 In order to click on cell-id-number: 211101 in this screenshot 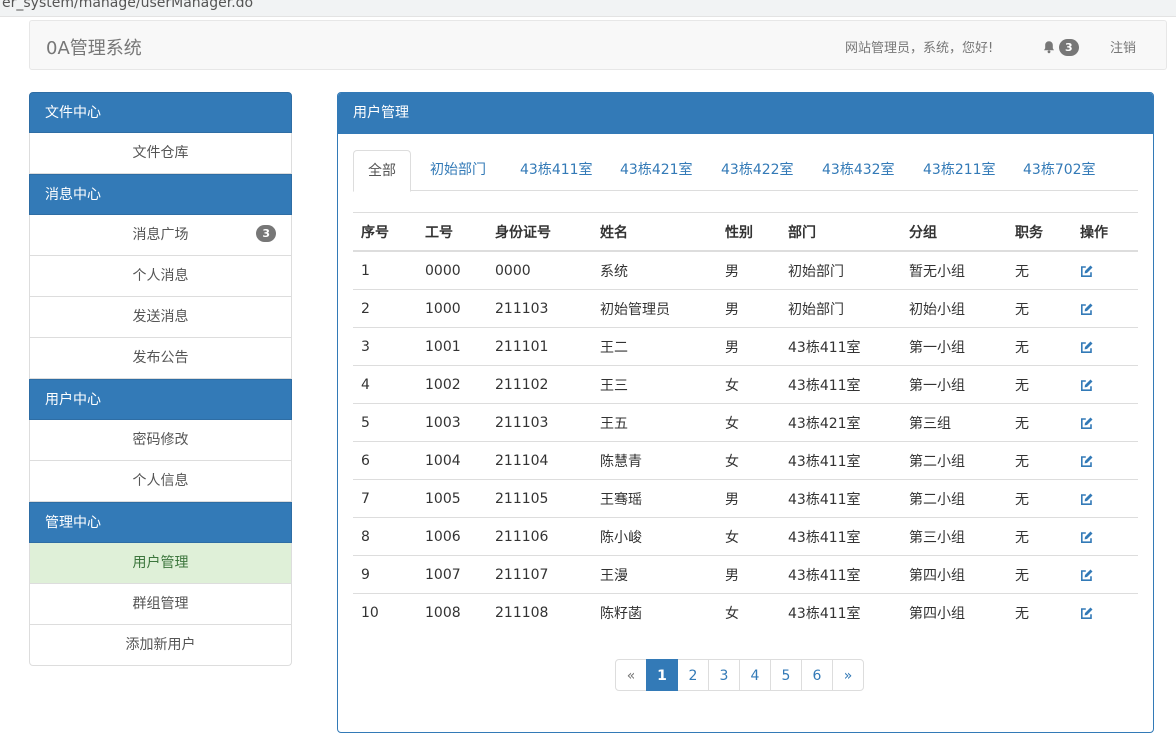, I will do `click(539, 346)`.